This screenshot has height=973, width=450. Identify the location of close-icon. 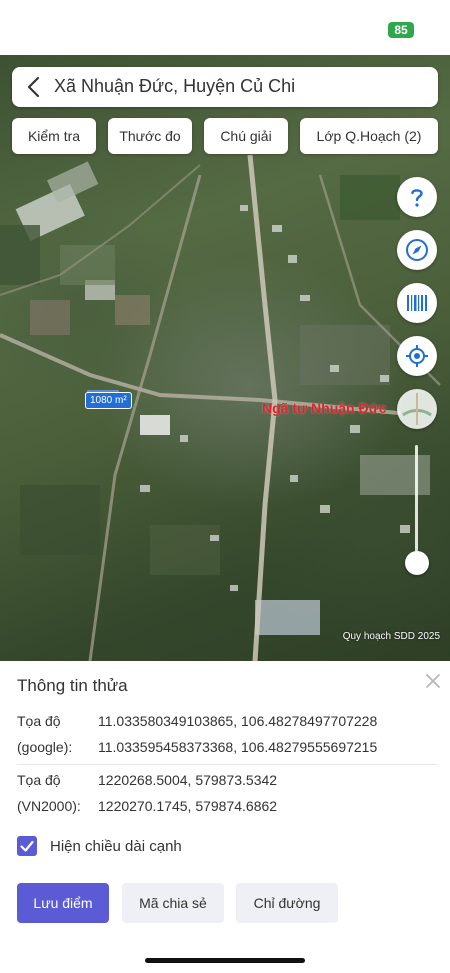
(433, 681).